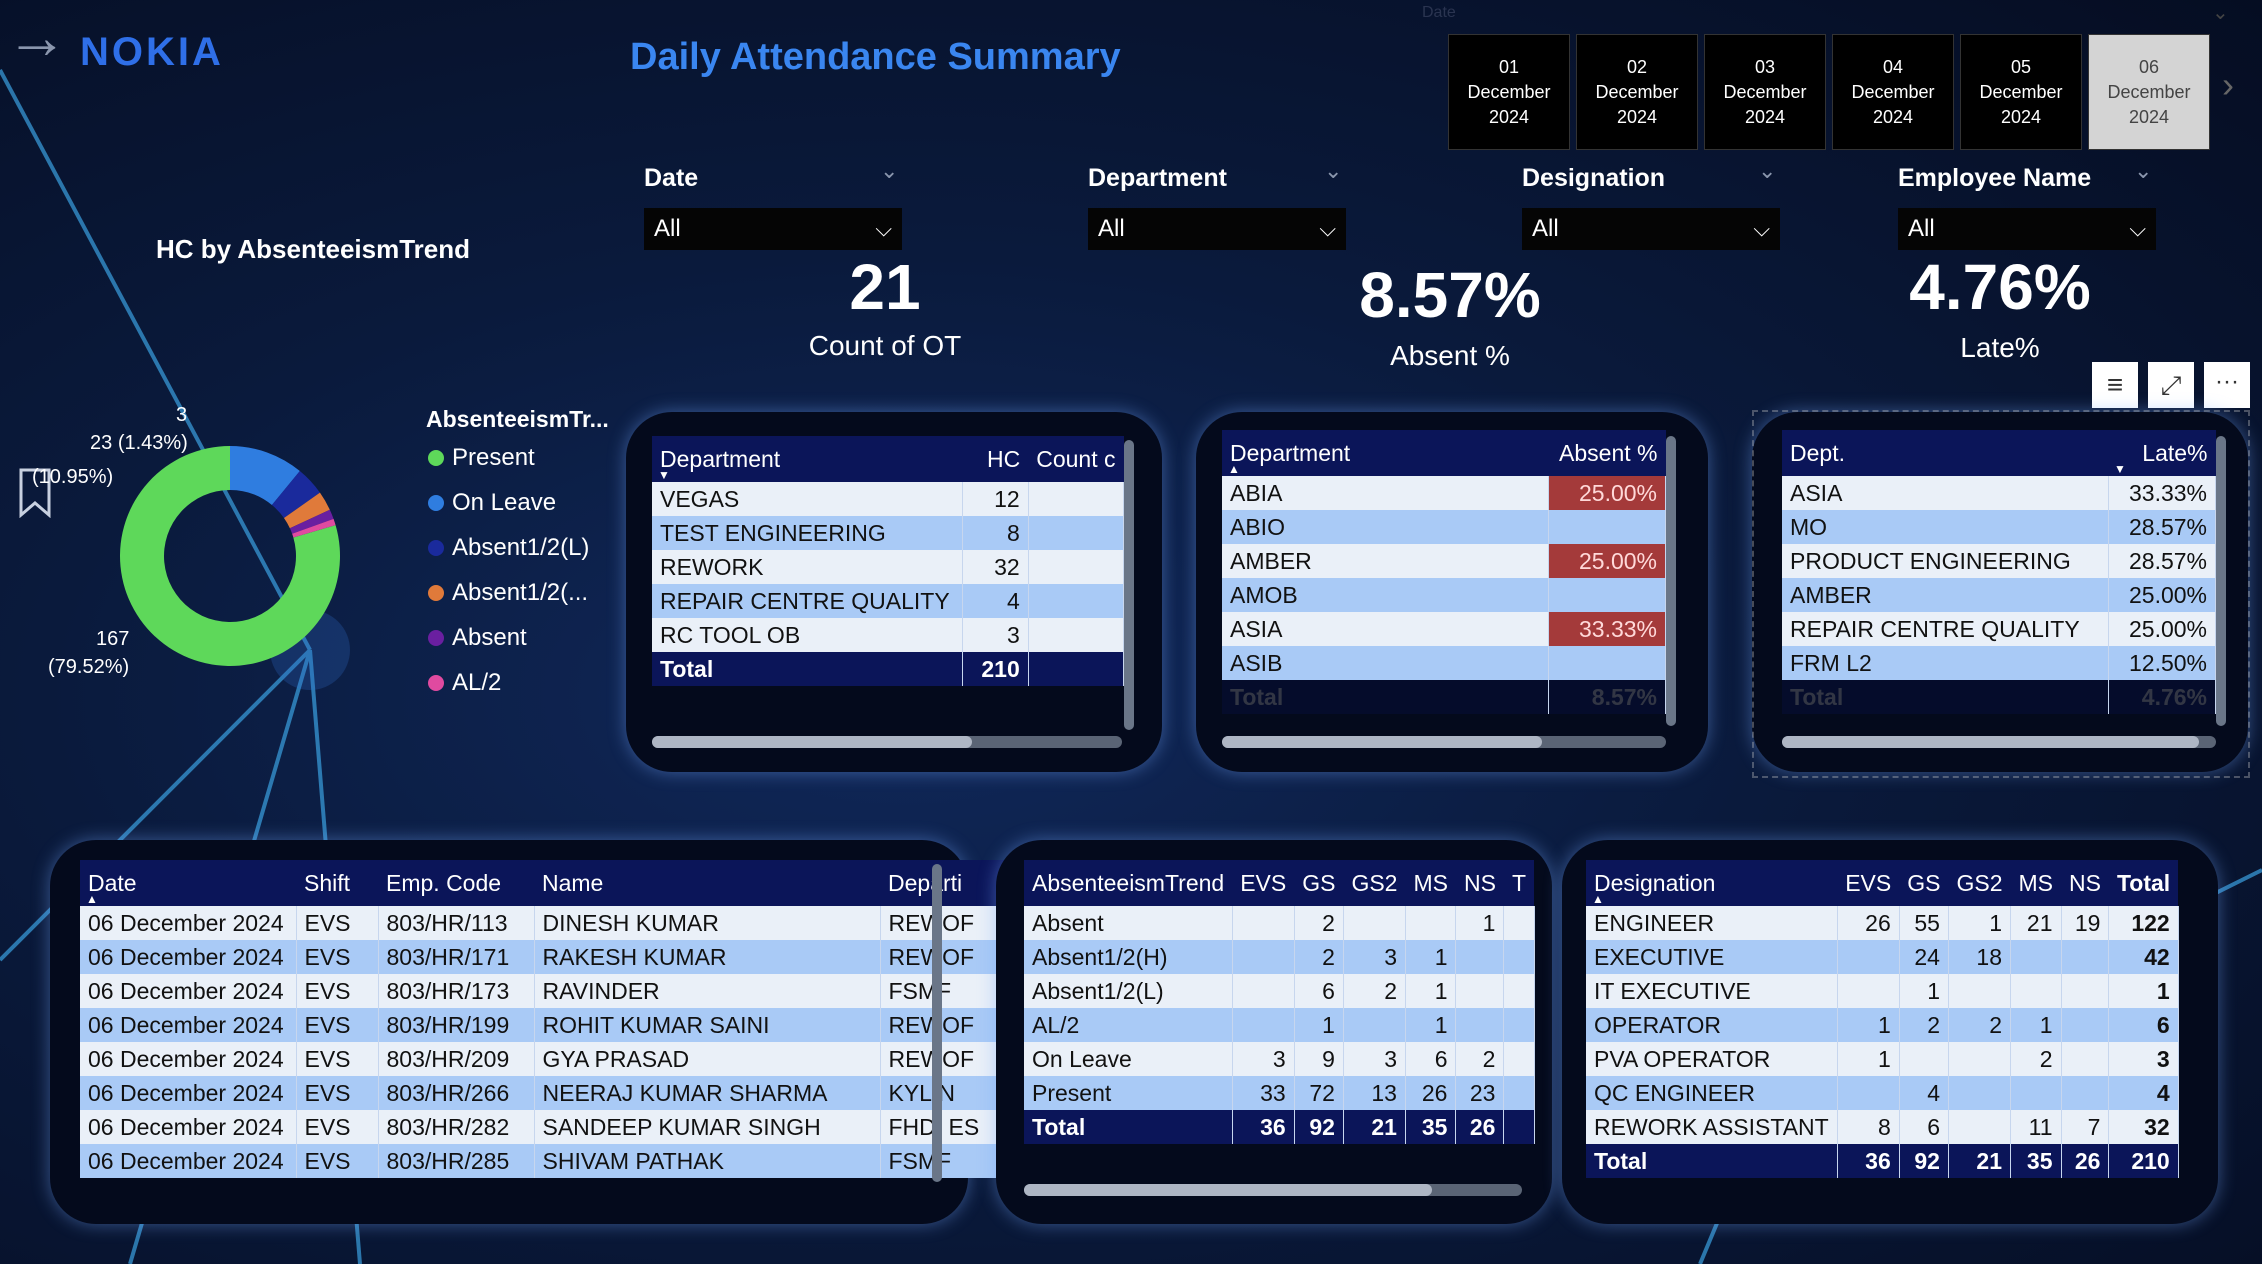 This screenshot has width=2262, height=1264. What do you see at coordinates (2143, 883) in the screenshot?
I see `column-header: Total` at bounding box center [2143, 883].